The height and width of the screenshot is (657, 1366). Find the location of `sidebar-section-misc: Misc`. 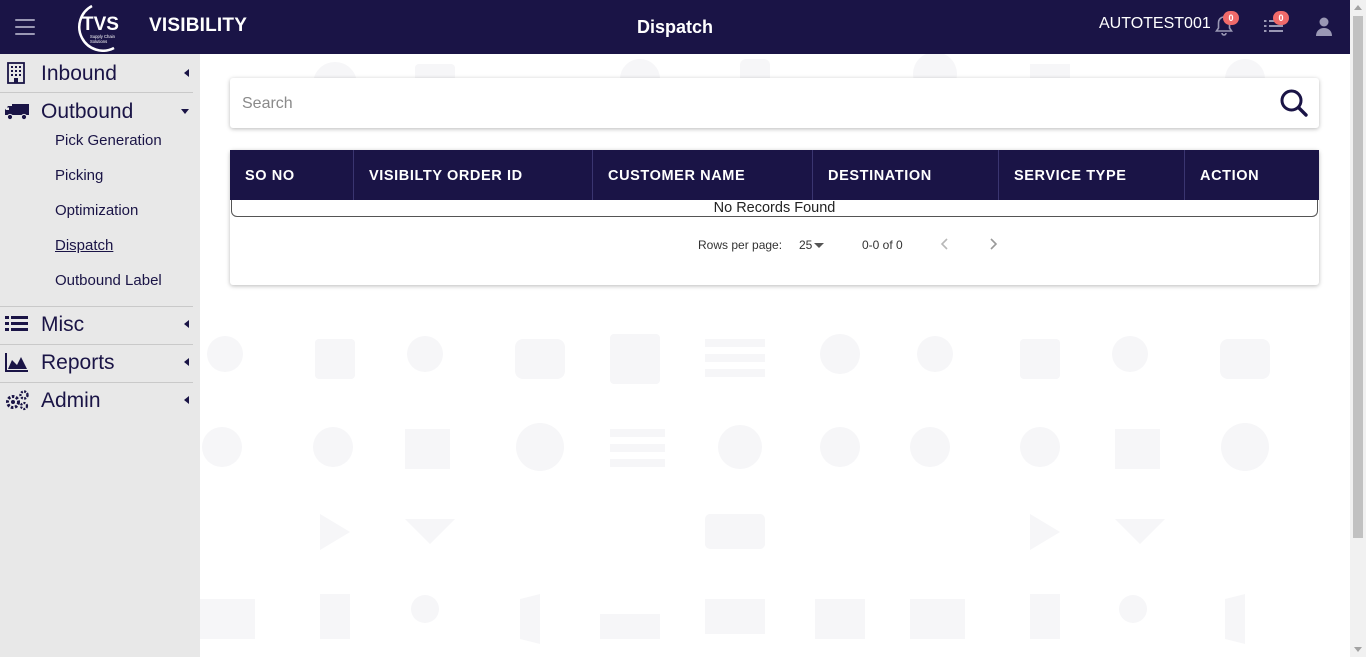

sidebar-section-misc: Misc is located at coordinates (96, 324).